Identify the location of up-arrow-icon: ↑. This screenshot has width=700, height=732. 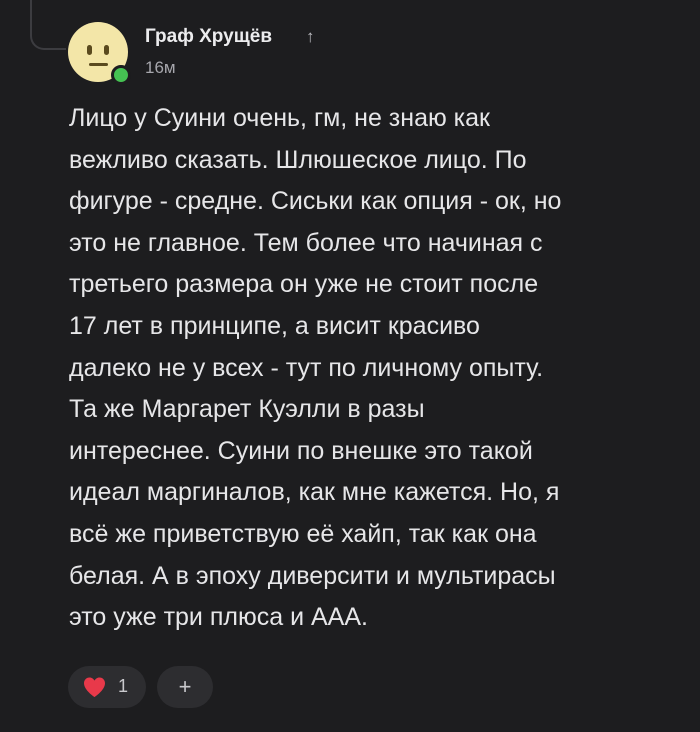
(310, 36).